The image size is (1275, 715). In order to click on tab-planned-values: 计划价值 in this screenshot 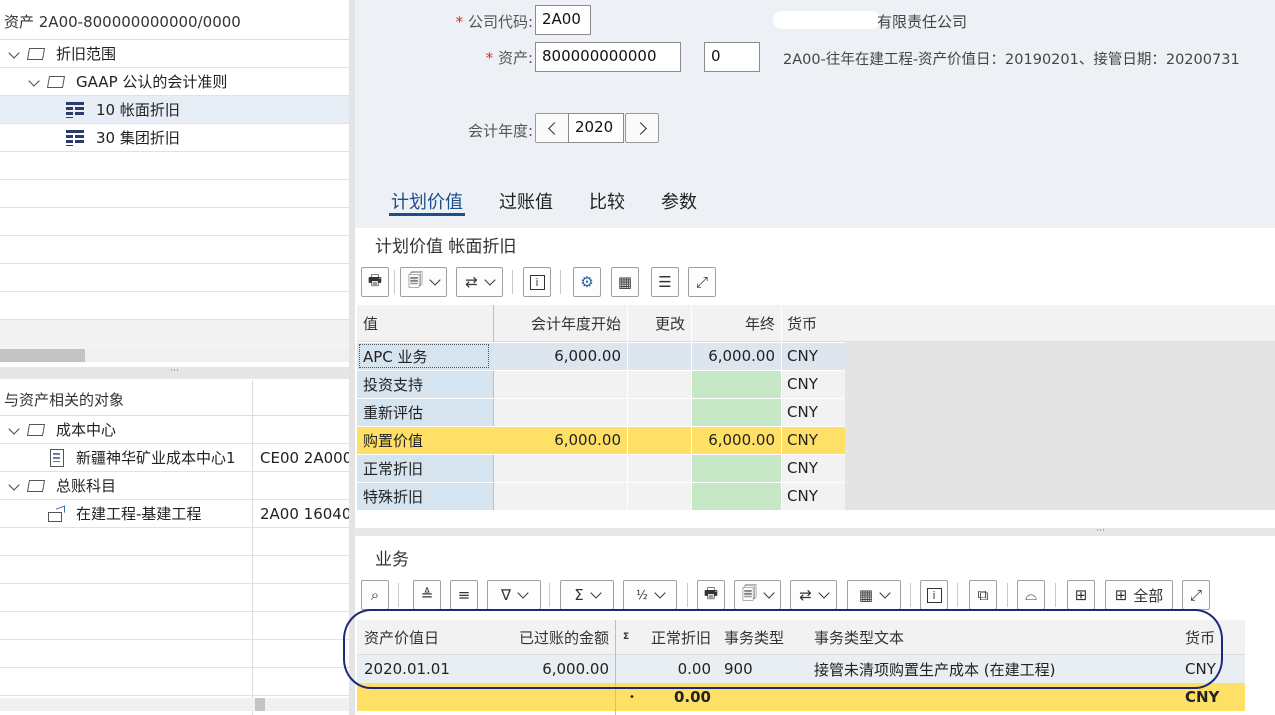, I will do `click(427, 201)`.